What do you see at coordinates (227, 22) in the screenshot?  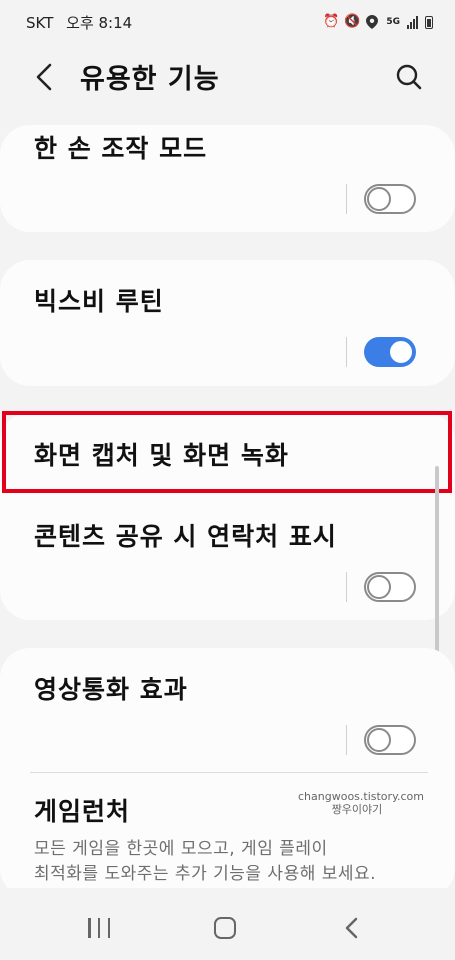 I see `status-bar: SKT 오후 8:14 ⏰ 🔇 5G` at bounding box center [227, 22].